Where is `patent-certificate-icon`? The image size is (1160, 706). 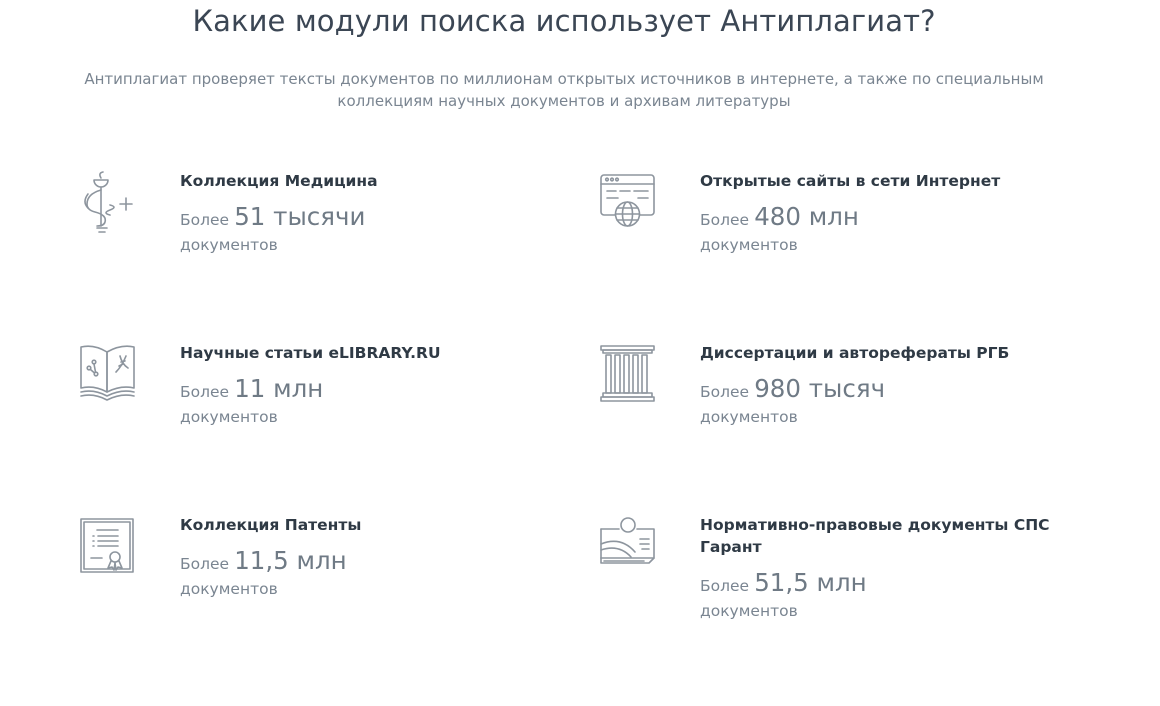
patent-certificate-icon is located at coordinates (108, 546).